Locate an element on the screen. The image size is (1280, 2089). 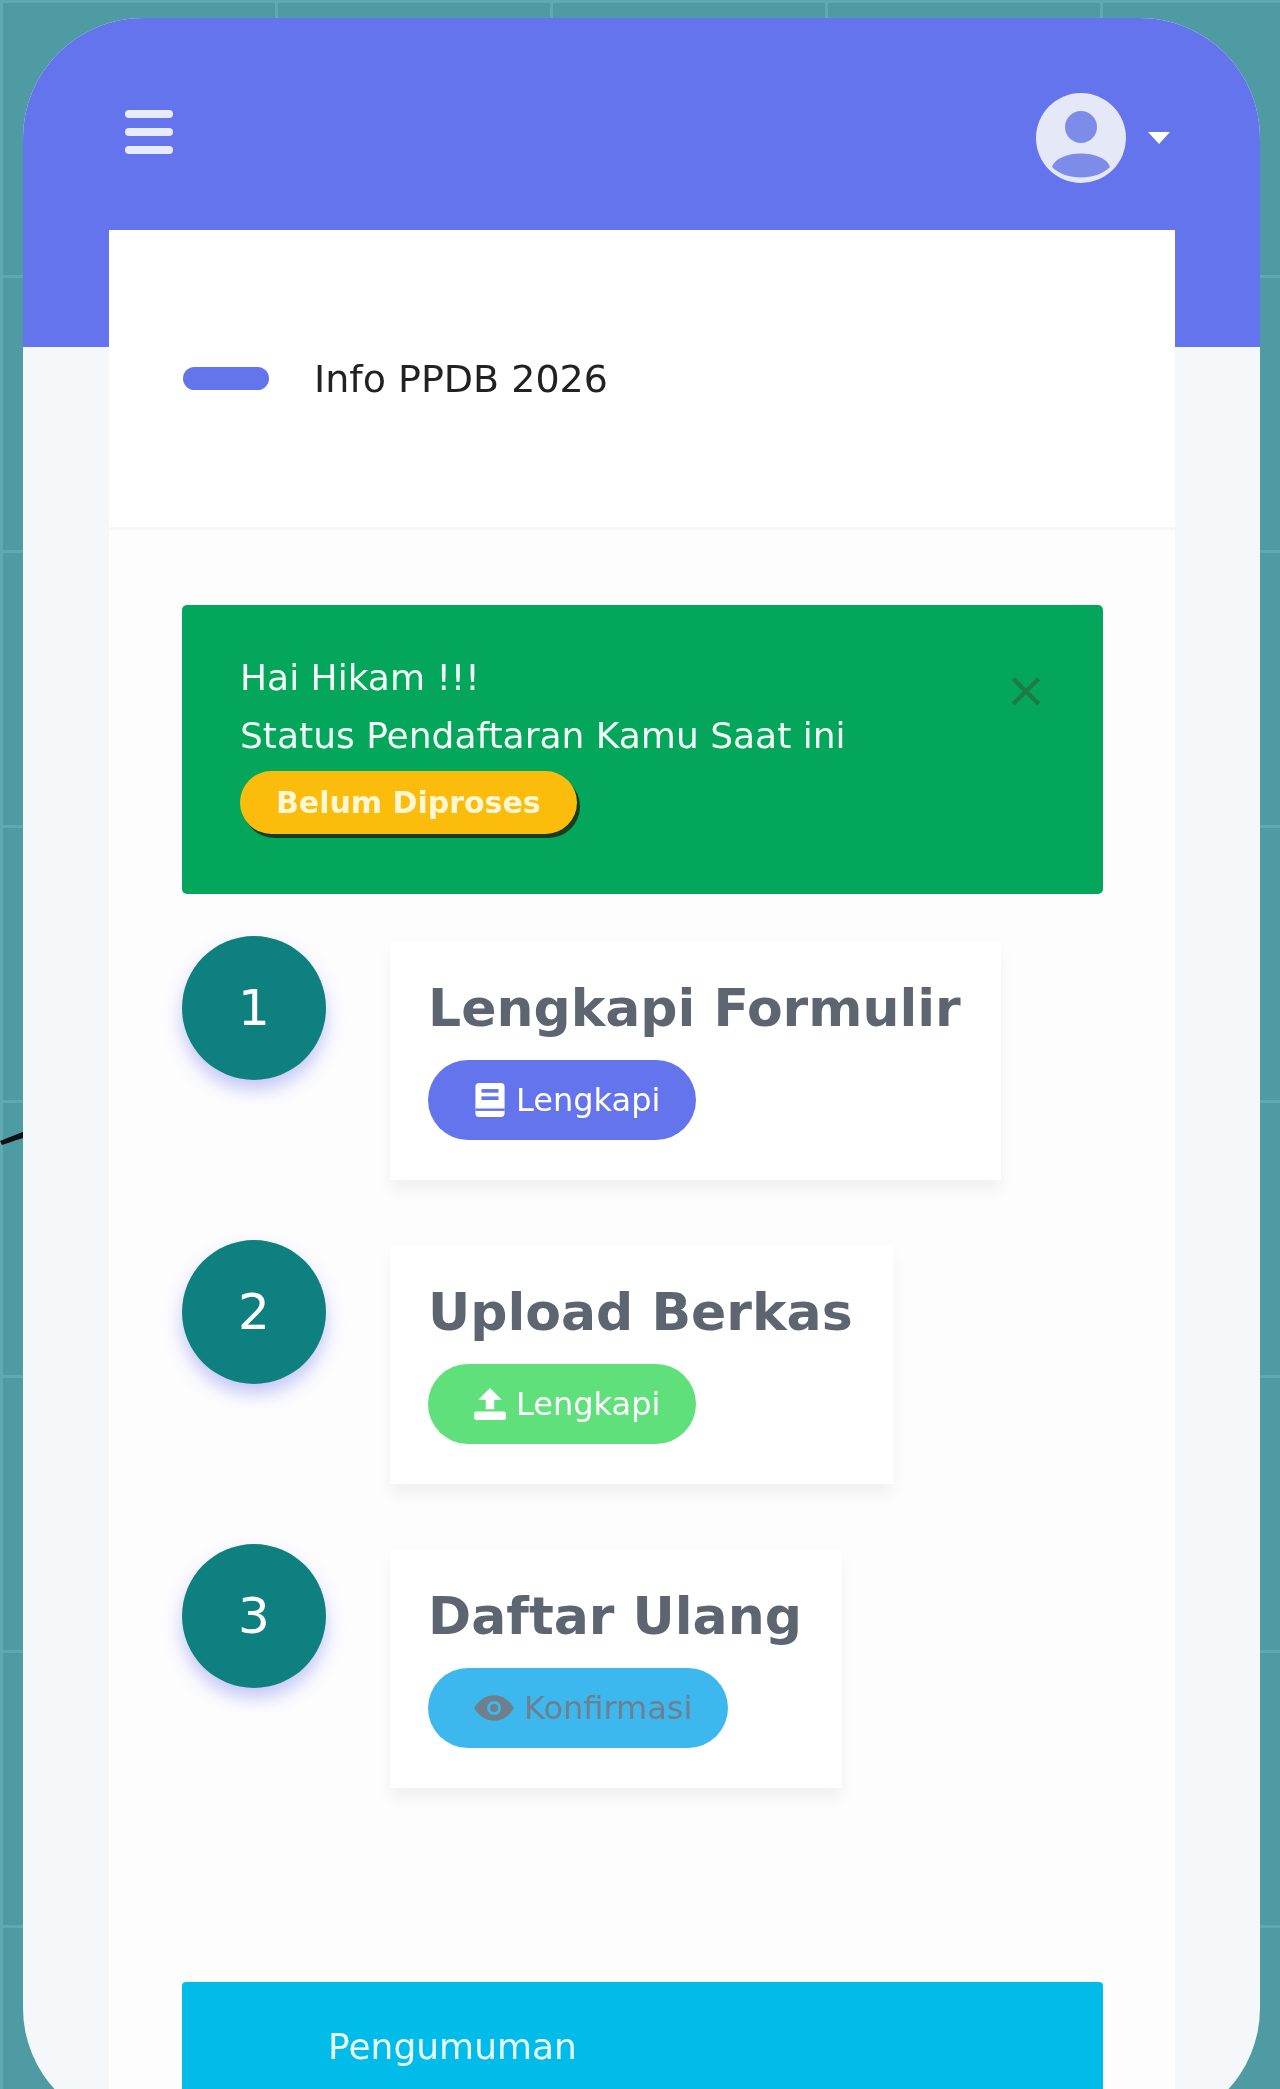
step-number: 3 is located at coordinates (254, 1616).